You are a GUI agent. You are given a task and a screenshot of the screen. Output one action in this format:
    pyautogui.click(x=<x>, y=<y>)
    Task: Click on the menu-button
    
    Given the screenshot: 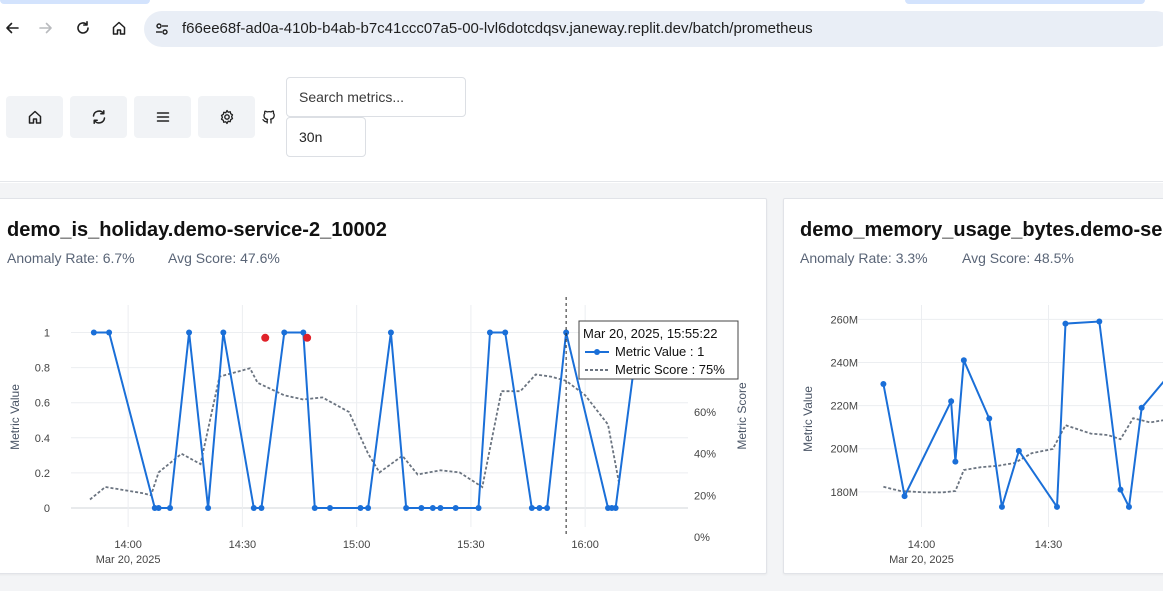 What is the action you would take?
    pyautogui.click(x=162, y=117)
    